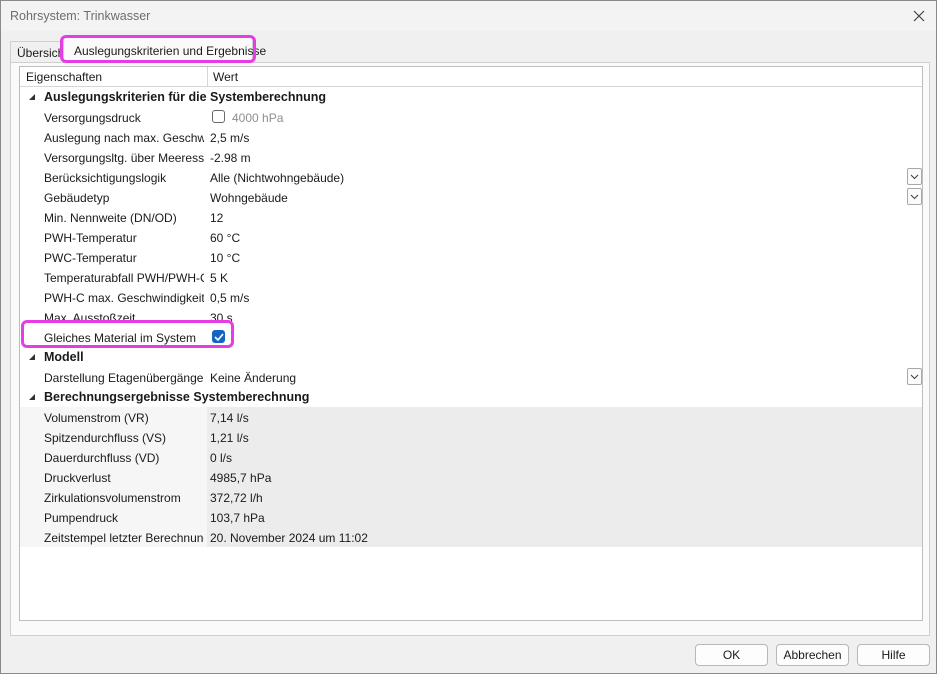  I want to click on category-label: Modell, so click(64, 357).